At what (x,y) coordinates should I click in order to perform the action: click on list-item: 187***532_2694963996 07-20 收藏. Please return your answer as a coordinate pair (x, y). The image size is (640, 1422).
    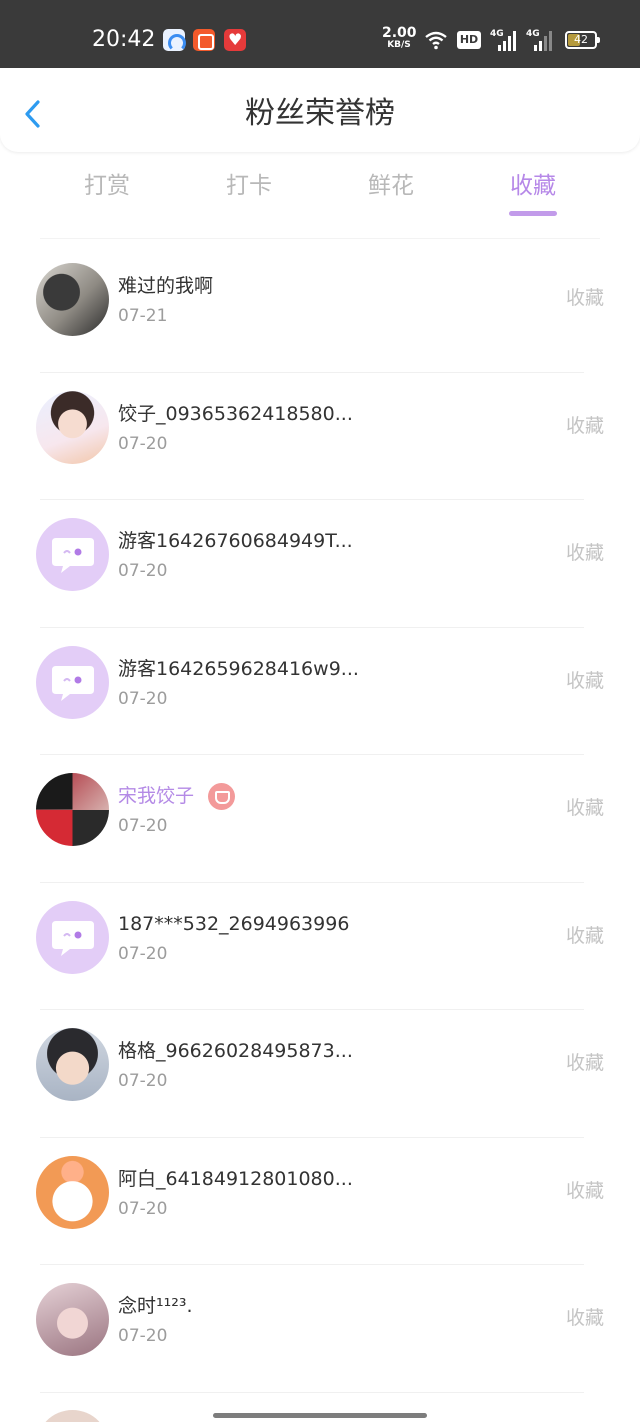
    Looking at the image, I should click on (320, 946).